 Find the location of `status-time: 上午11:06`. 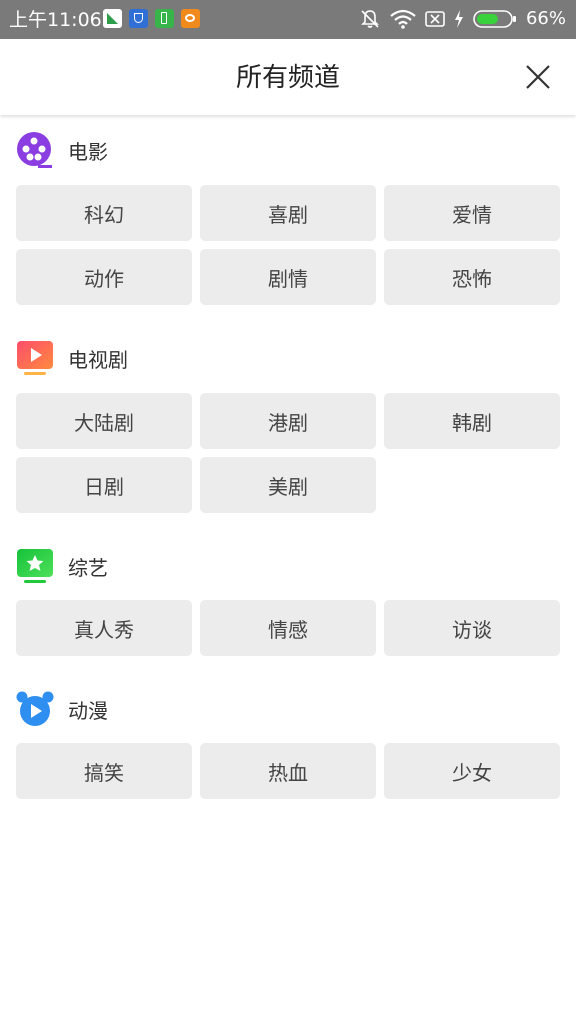

status-time: 上午11:06 is located at coordinates (55, 20).